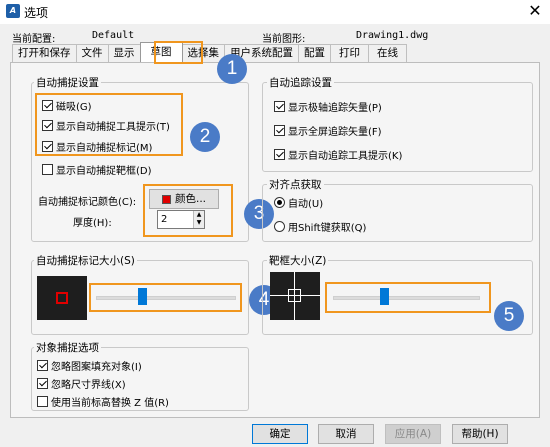  I want to click on tab-online: 在线, so click(387, 53).